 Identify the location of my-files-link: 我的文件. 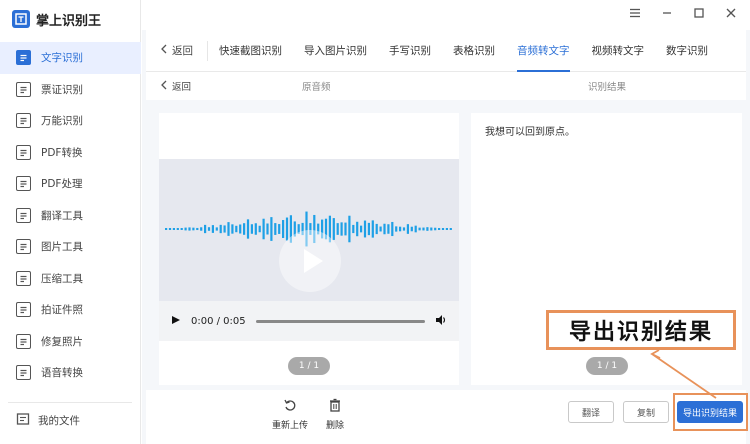
(48, 420).